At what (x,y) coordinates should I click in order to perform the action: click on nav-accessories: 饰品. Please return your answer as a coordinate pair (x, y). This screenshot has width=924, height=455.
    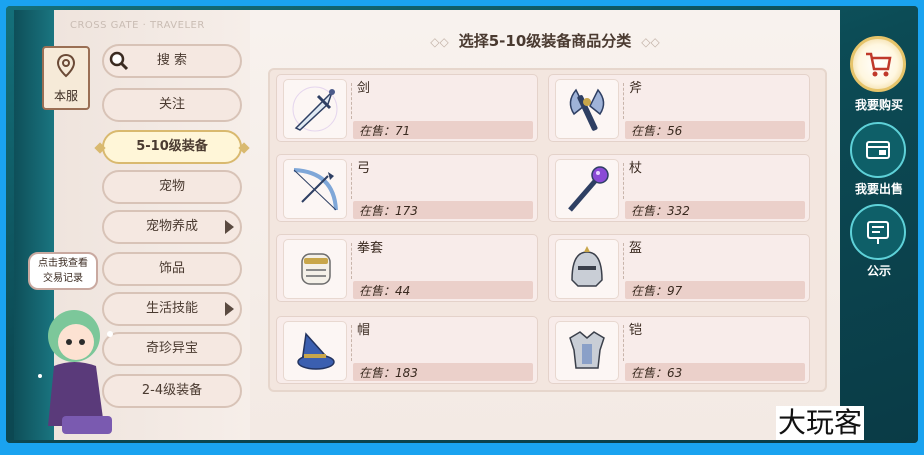
    Looking at the image, I should click on (172, 269).